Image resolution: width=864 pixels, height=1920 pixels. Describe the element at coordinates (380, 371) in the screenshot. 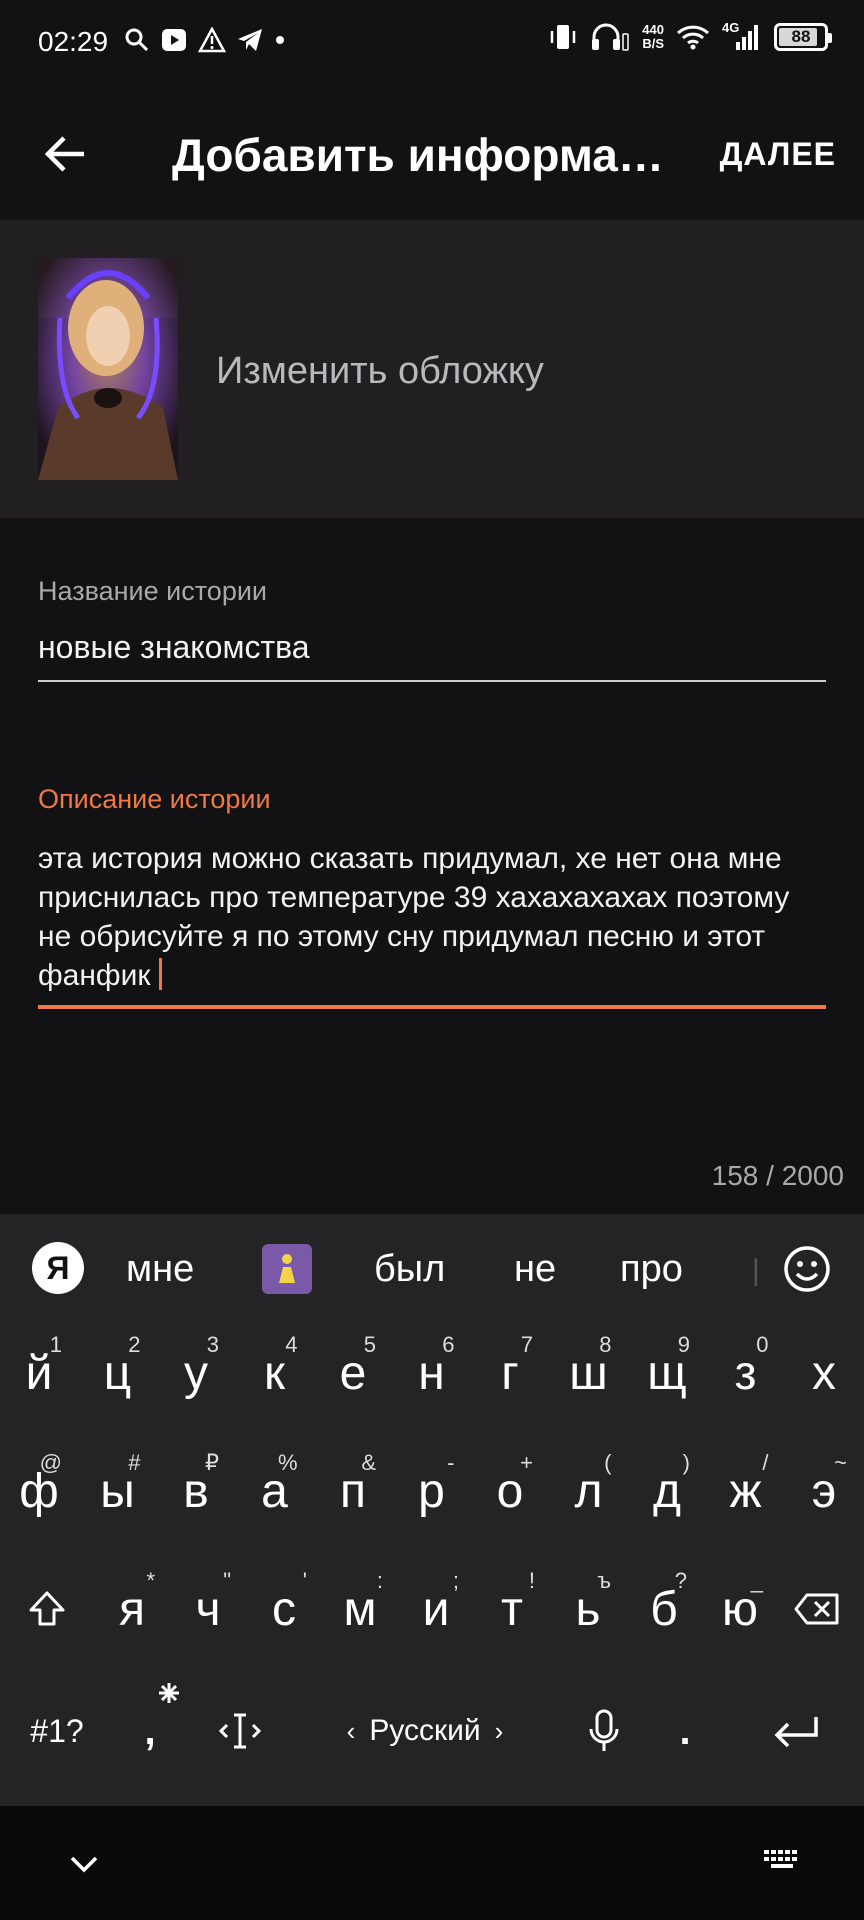

I see `change-cover-button: Изменить обложку` at that location.